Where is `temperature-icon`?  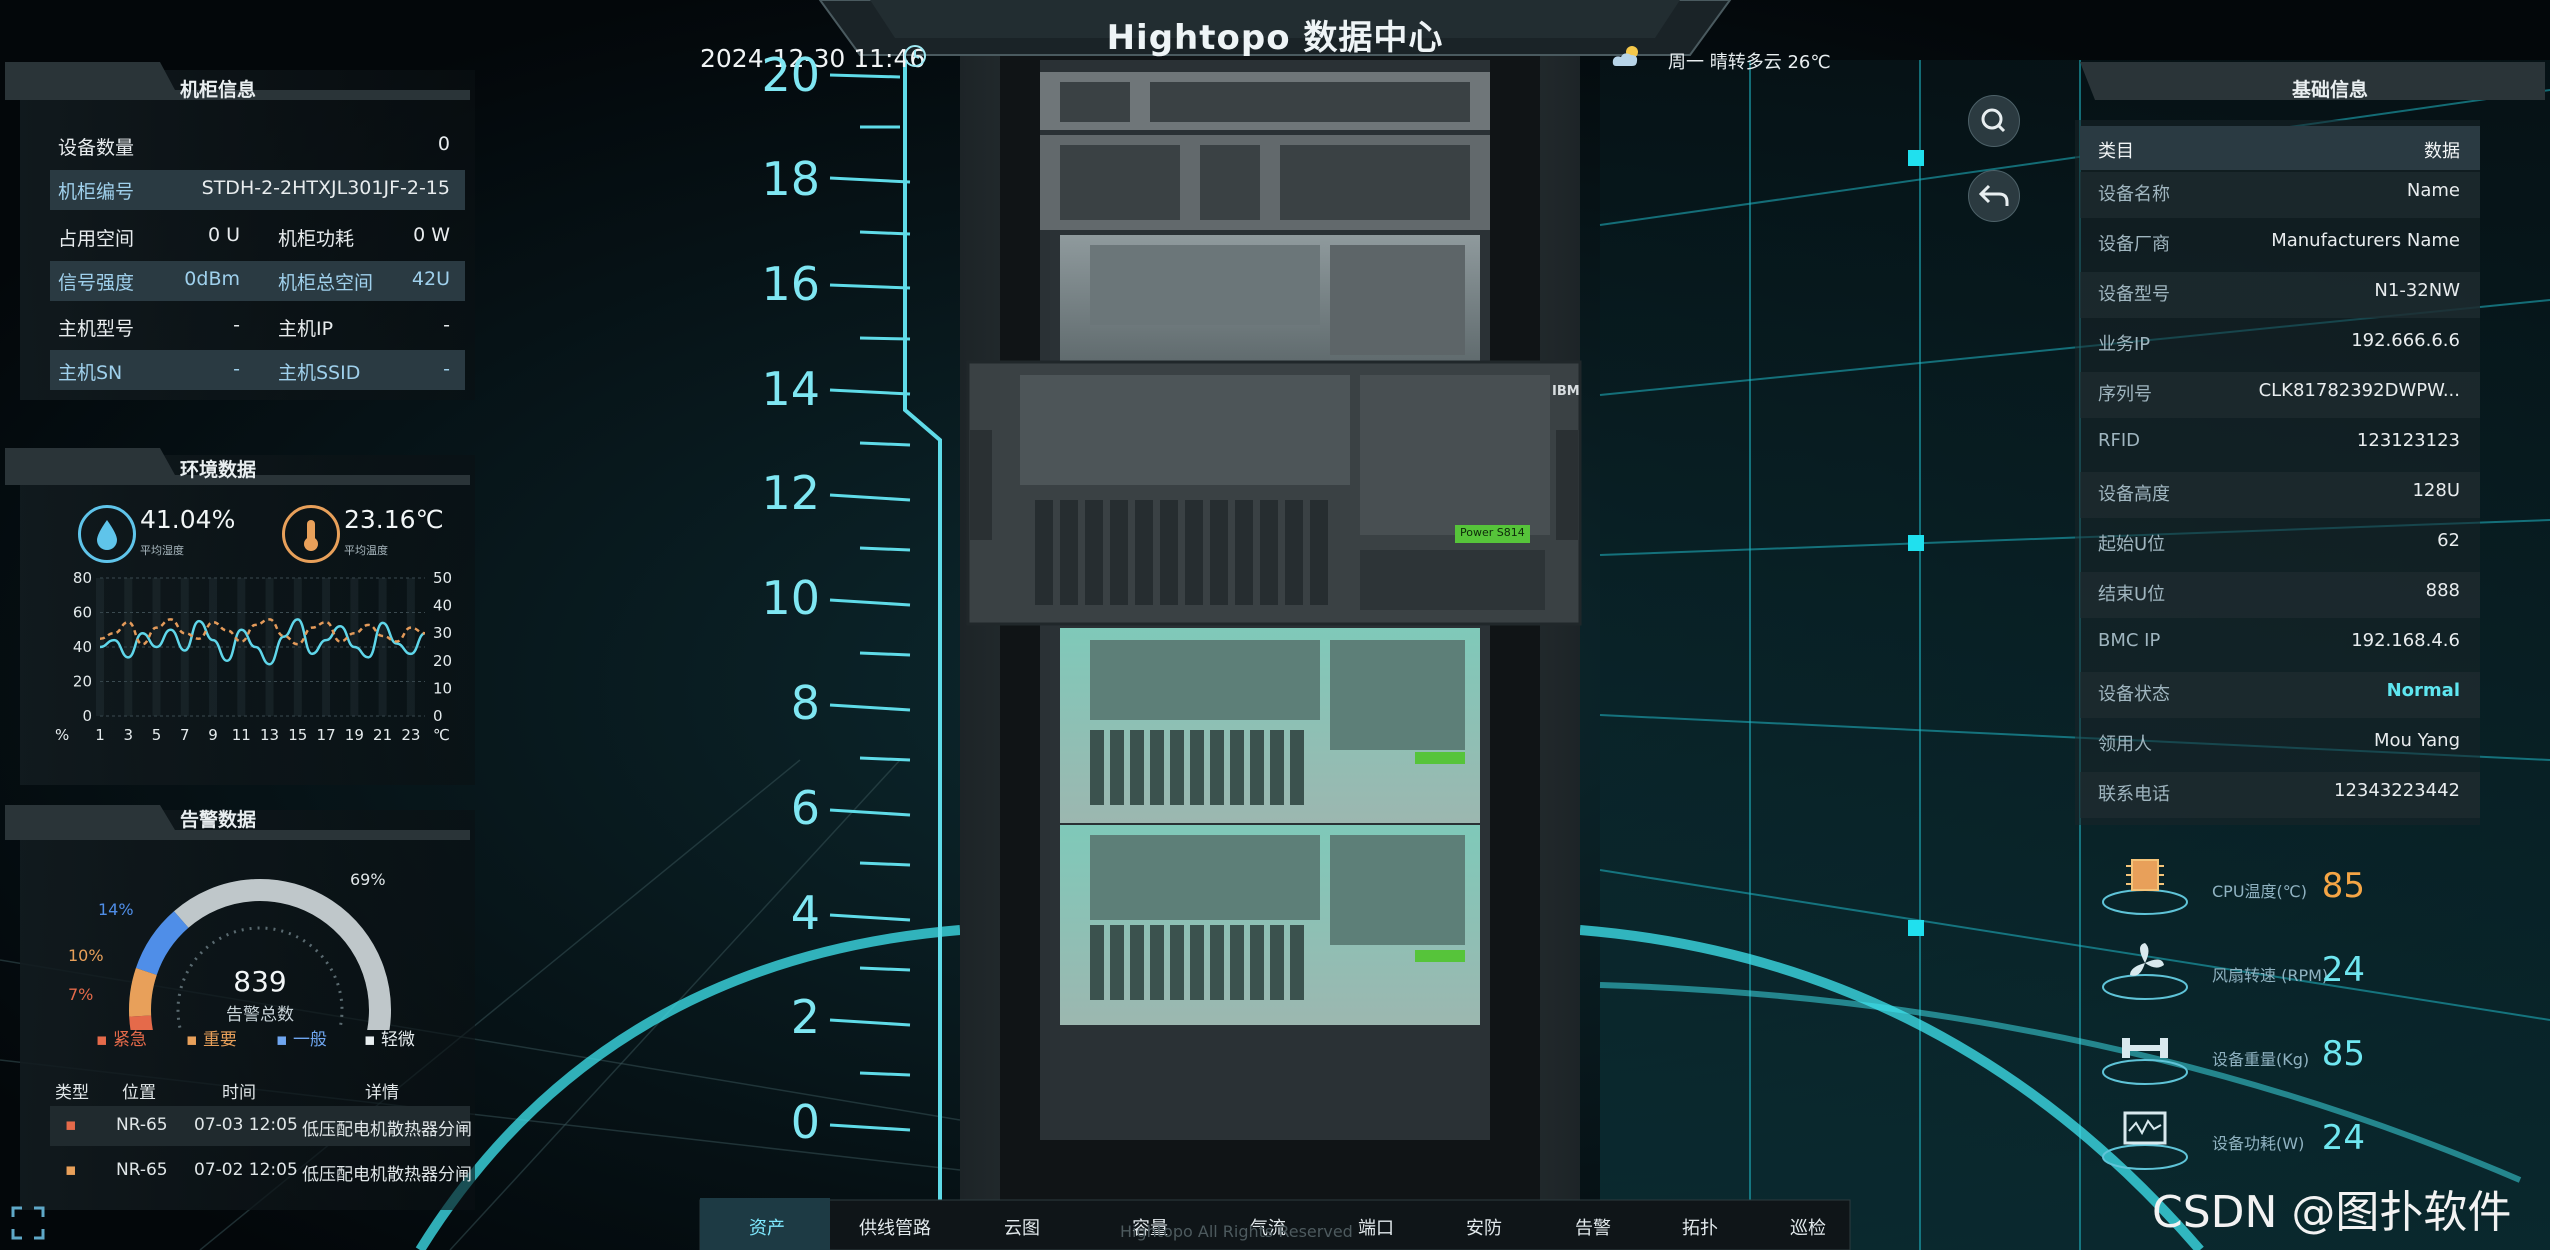 temperature-icon is located at coordinates (311, 534).